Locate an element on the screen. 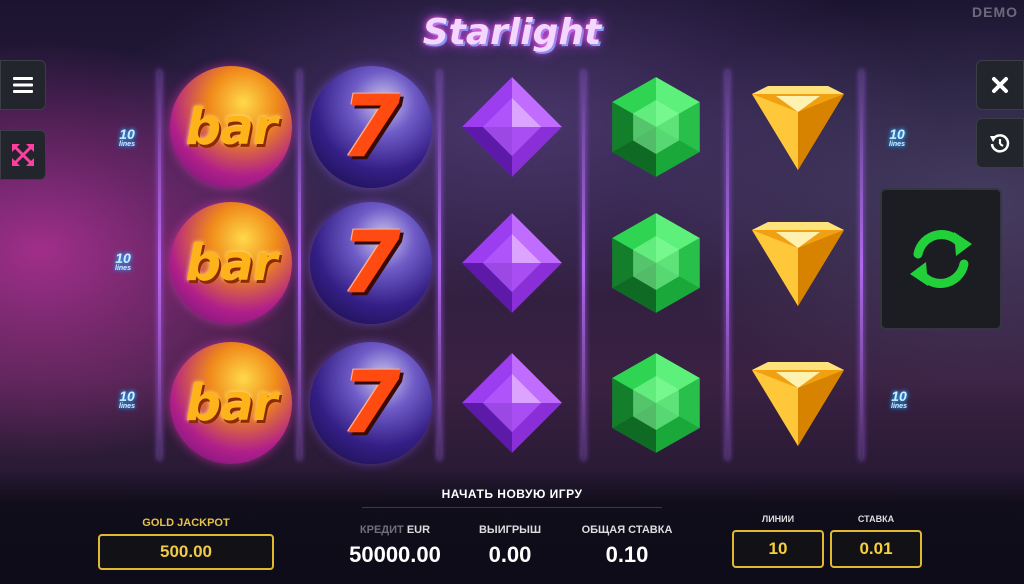 The width and height of the screenshot is (1024, 584). close-icon is located at coordinates (1000, 85).